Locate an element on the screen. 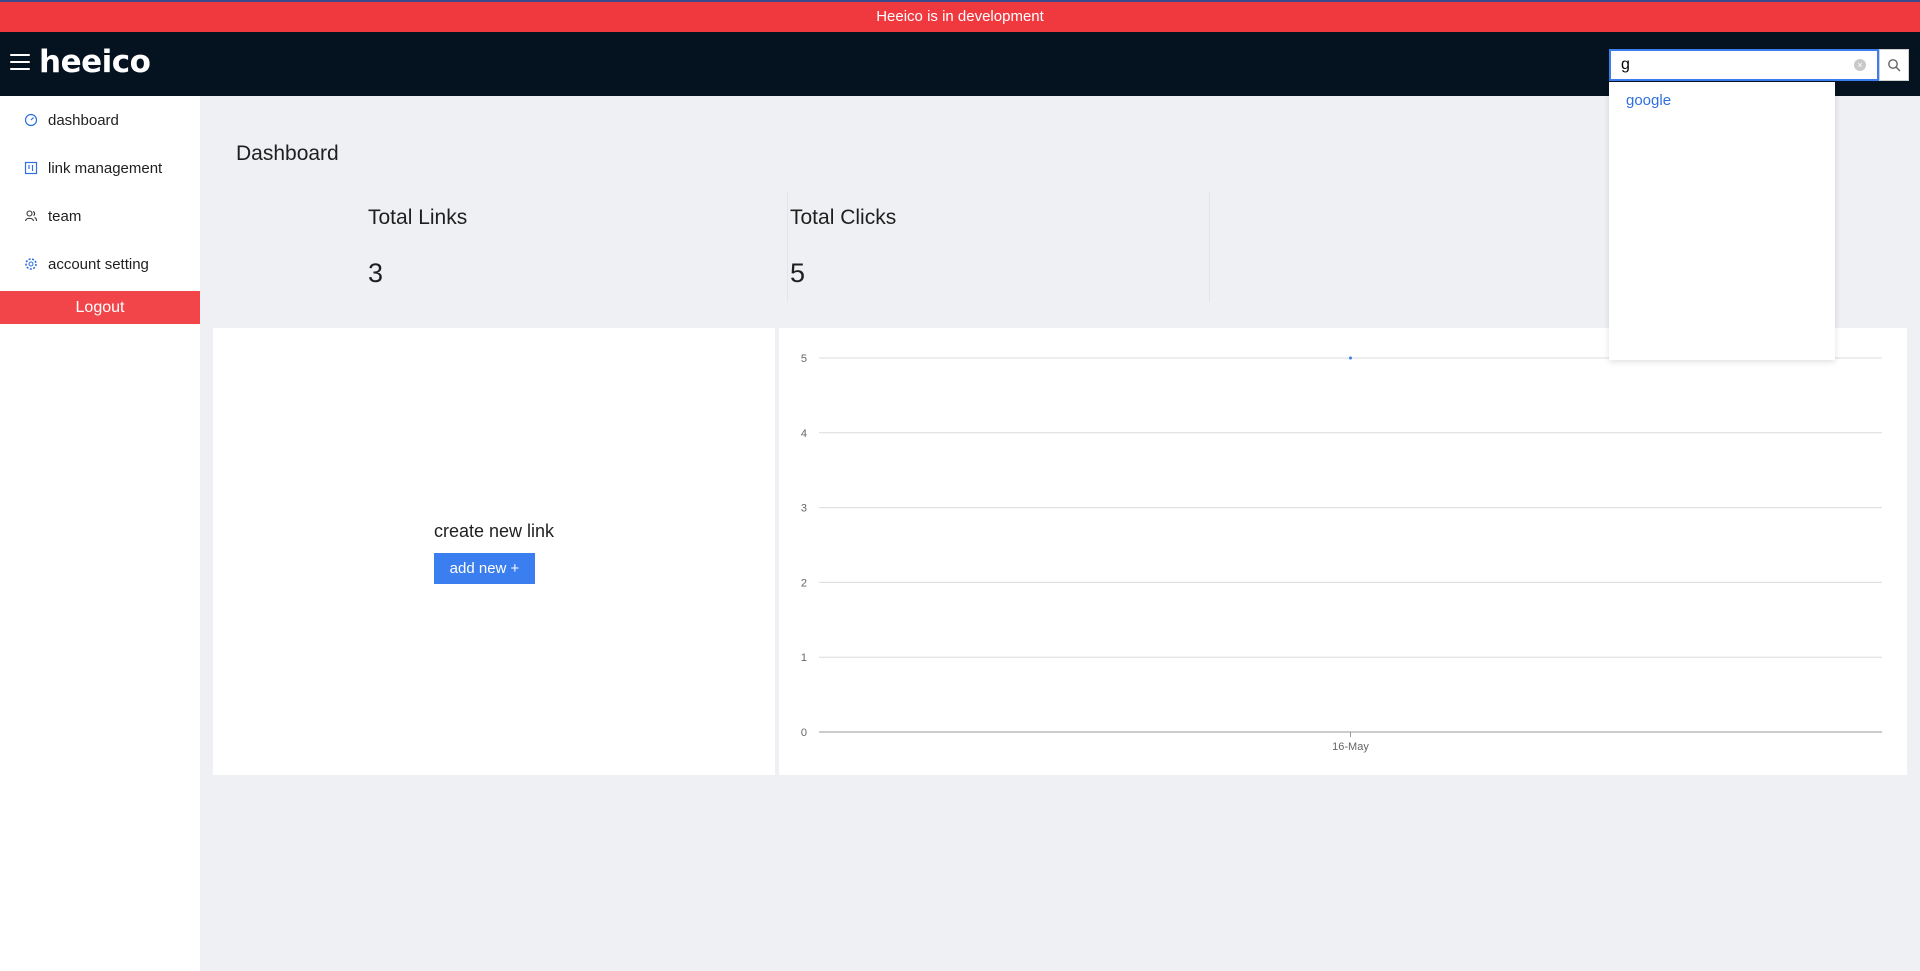 The width and height of the screenshot is (1920, 971). y-tick-label: 5 is located at coordinates (804, 359).